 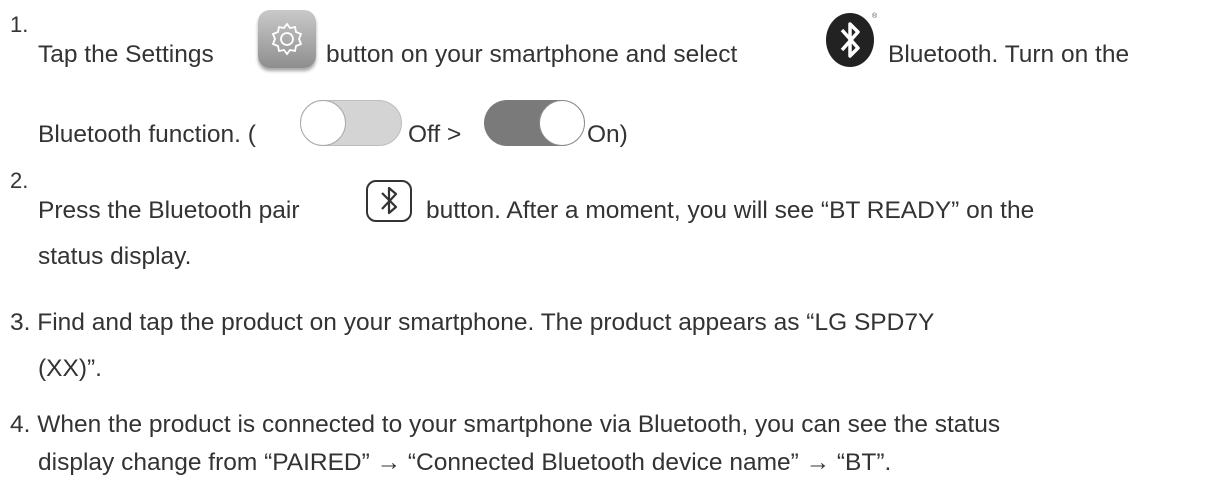 What do you see at coordinates (126, 54) in the screenshot?
I see `step-1-text-a: Tap the Settings` at bounding box center [126, 54].